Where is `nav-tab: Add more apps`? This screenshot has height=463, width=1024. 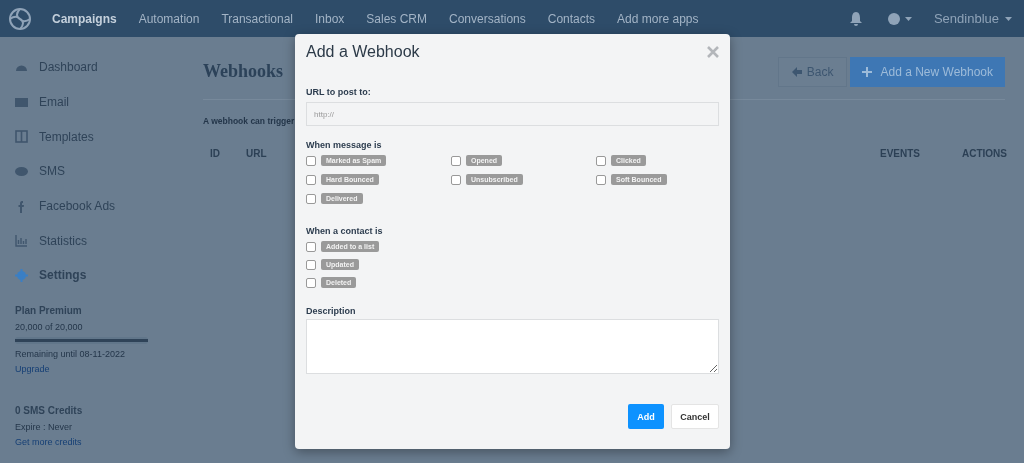 nav-tab: Add more apps is located at coordinates (658, 18).